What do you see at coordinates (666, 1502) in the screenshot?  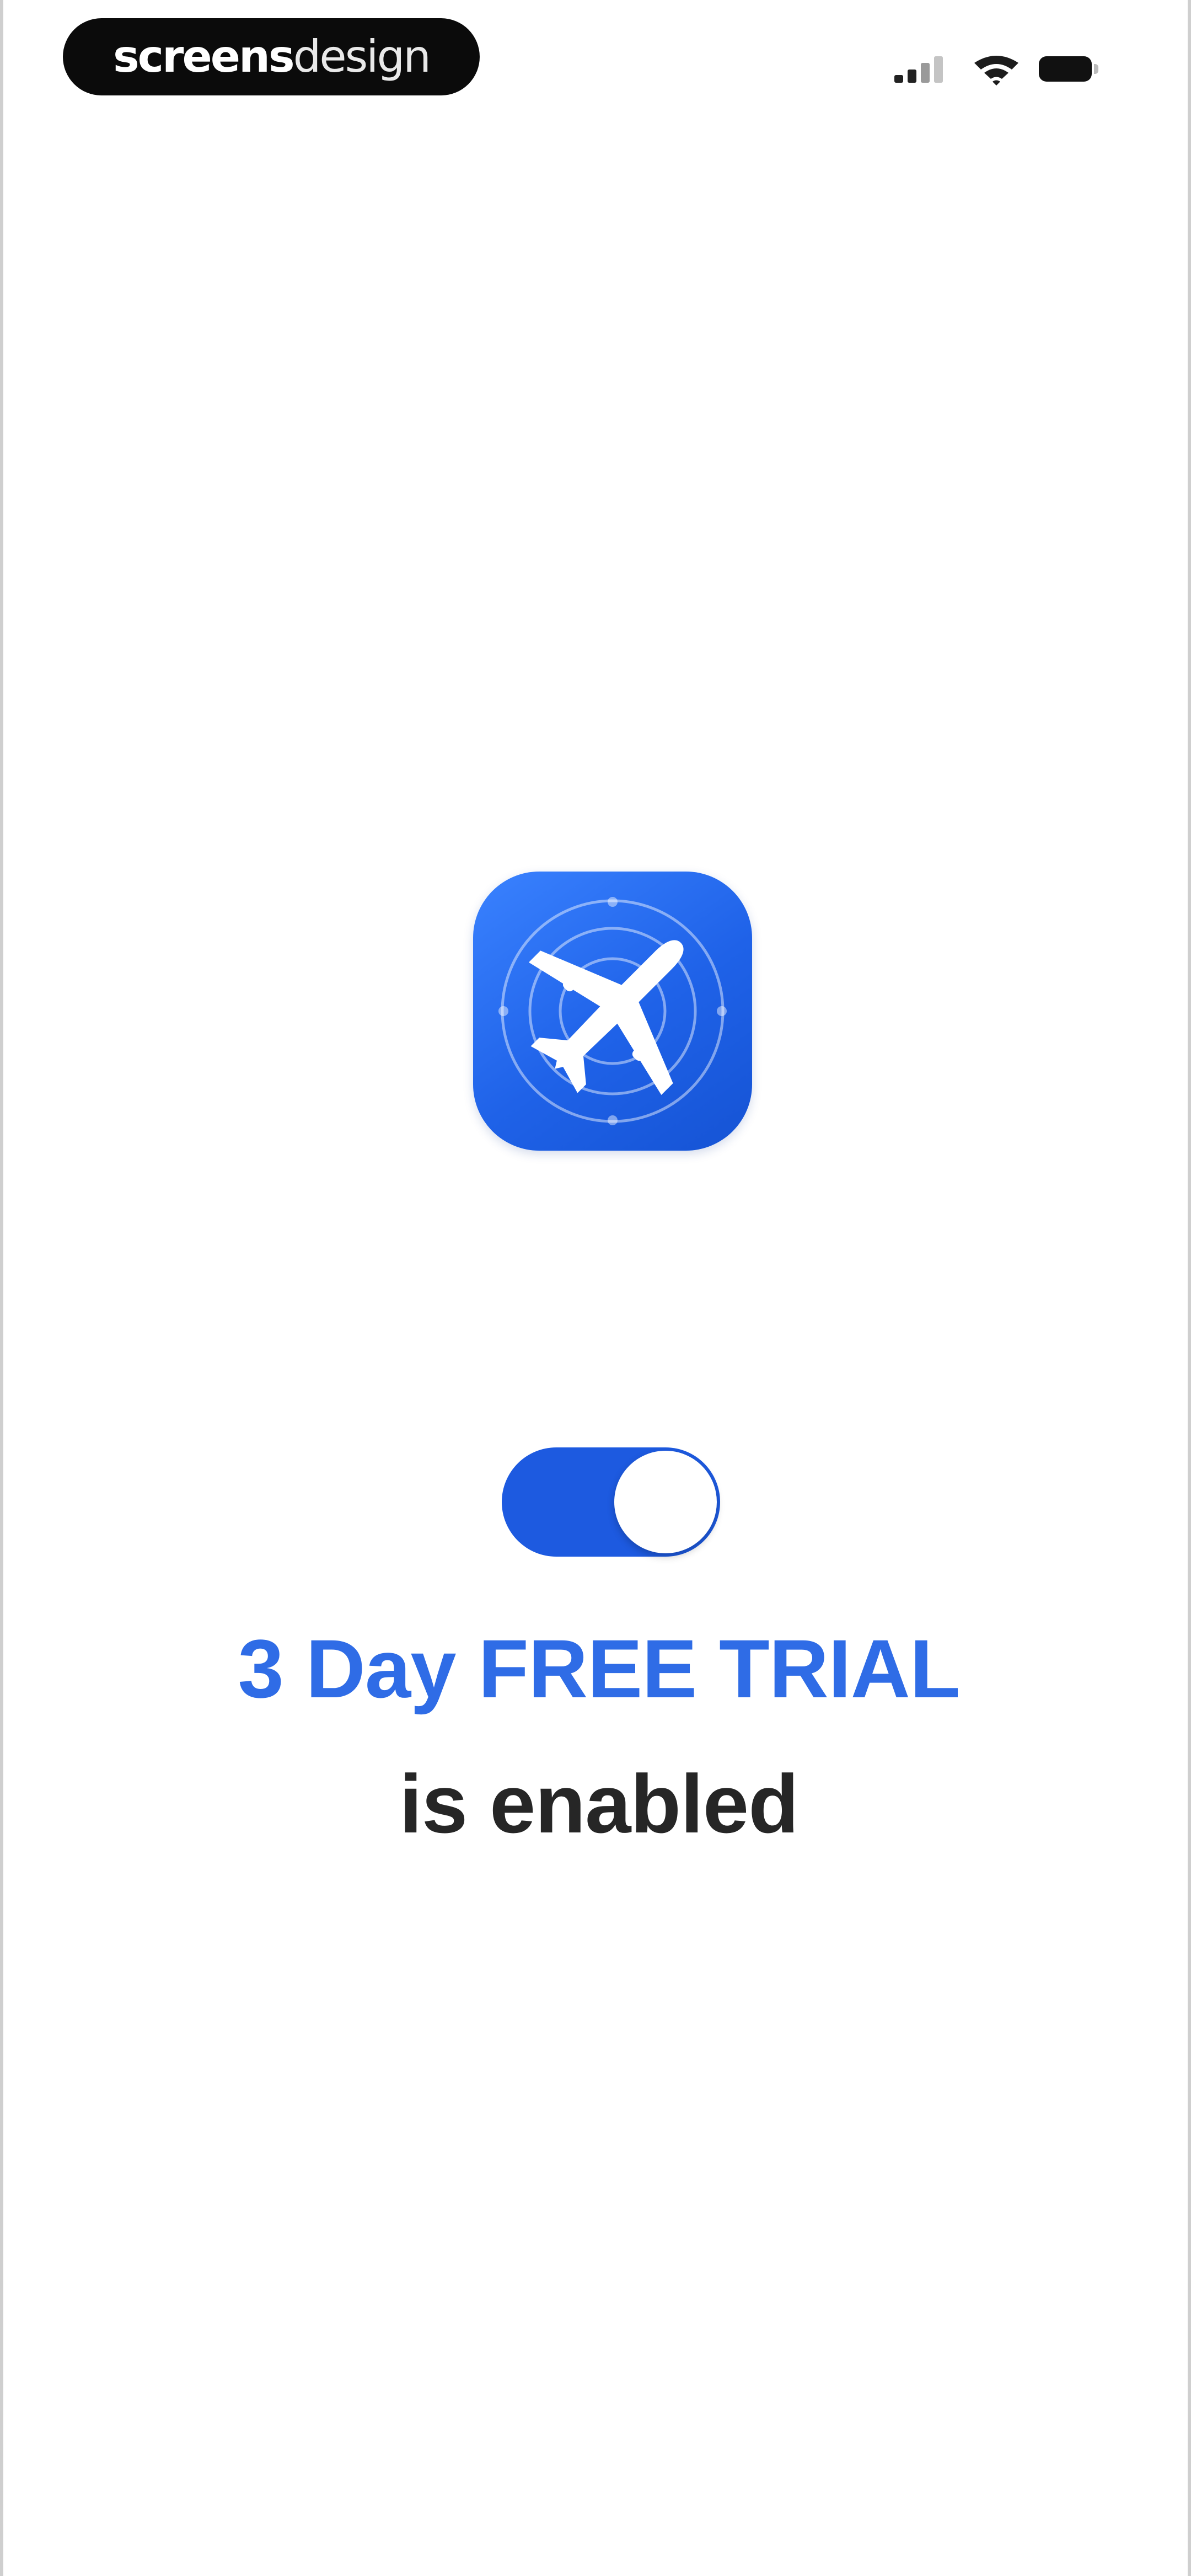 I see `toggle-knob` at bounding box center [666, 1502].